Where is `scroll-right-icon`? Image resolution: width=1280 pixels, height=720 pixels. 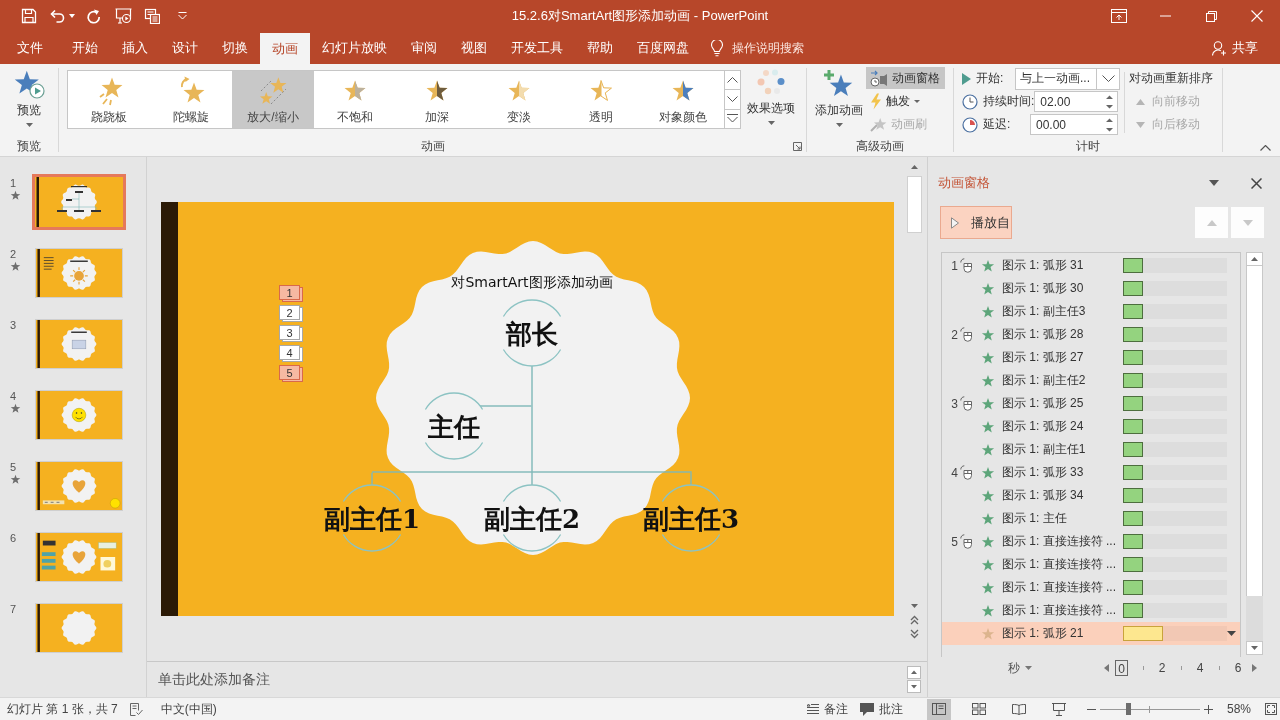 scroll-right-icon is located at coordinates (1254, 668).